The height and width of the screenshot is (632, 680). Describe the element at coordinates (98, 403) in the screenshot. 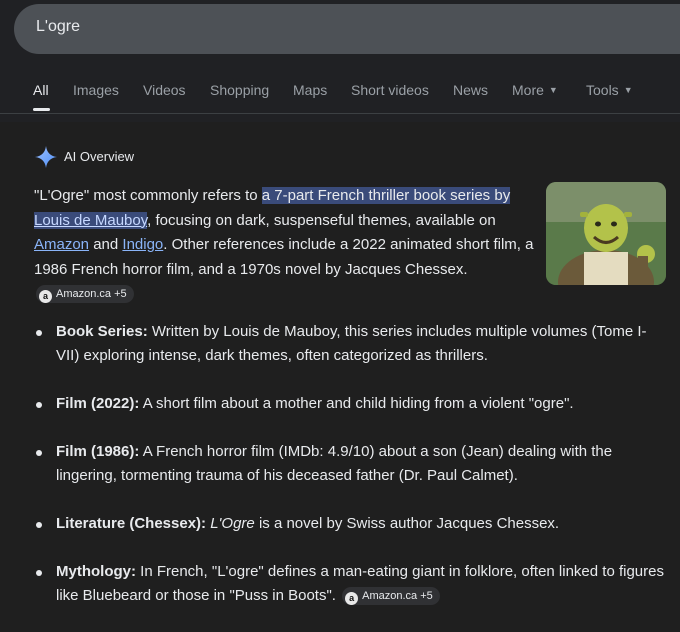

I see `bullet-term: Film (2022):` at that location.